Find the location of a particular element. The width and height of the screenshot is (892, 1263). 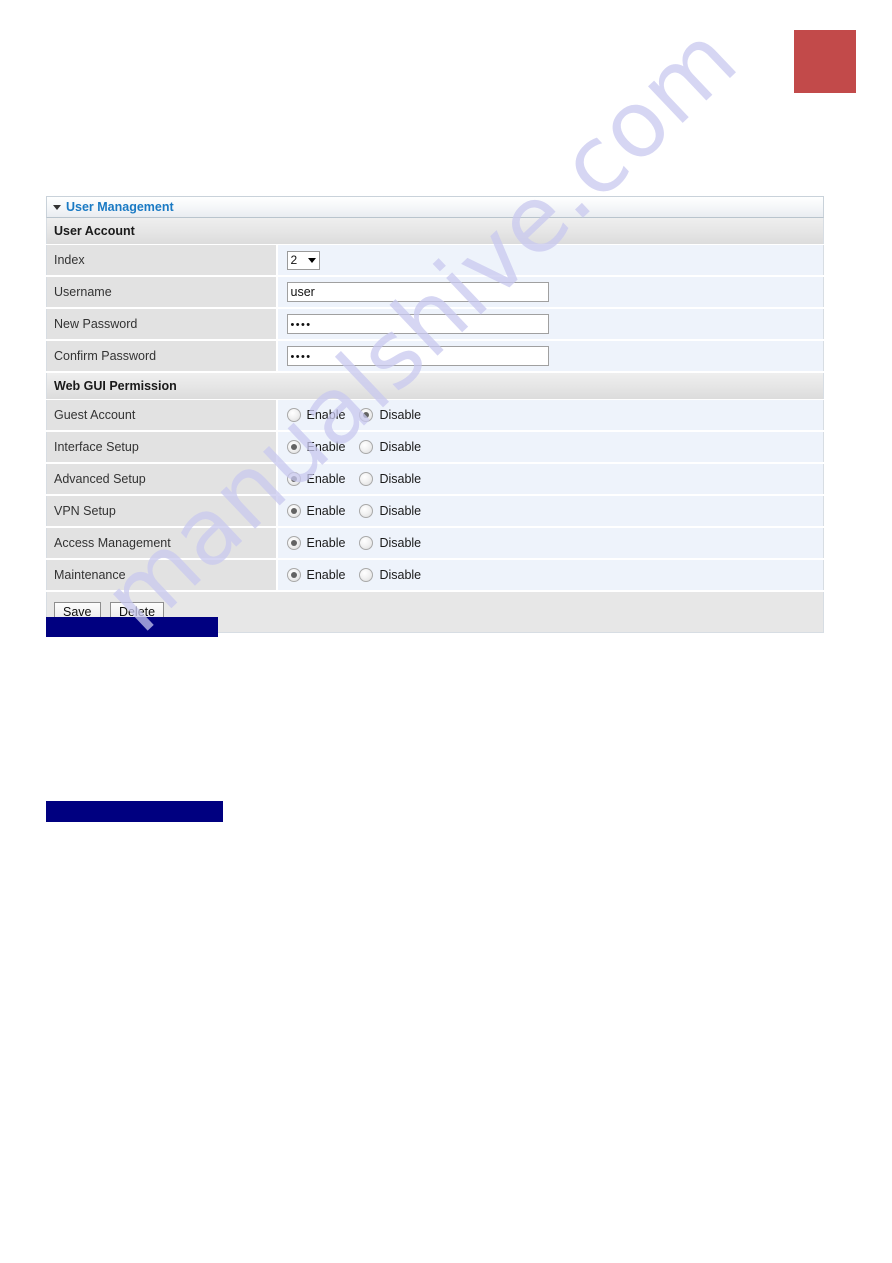

table-row: Confirm Password •••• is located at coordinates (435, 356).